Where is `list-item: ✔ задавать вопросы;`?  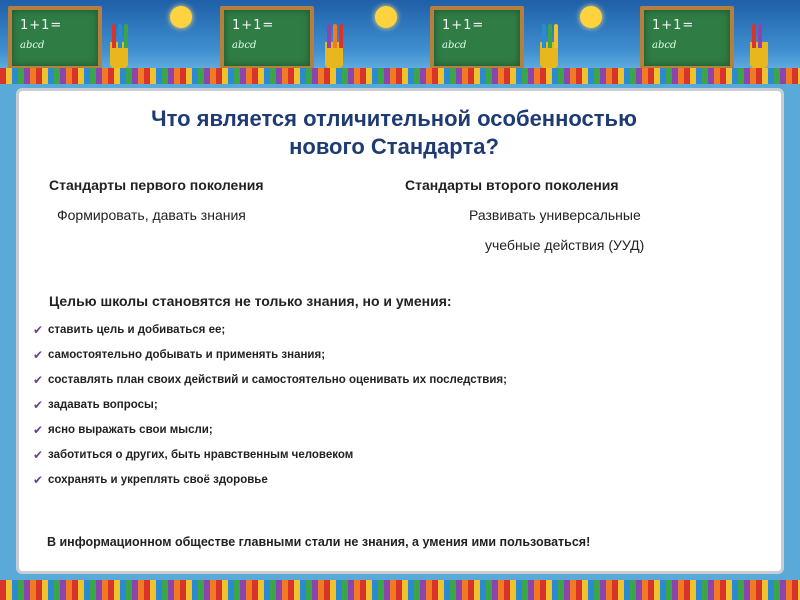 list-item: ✔ задавать вопросы; is located at coordinates (270, 410).